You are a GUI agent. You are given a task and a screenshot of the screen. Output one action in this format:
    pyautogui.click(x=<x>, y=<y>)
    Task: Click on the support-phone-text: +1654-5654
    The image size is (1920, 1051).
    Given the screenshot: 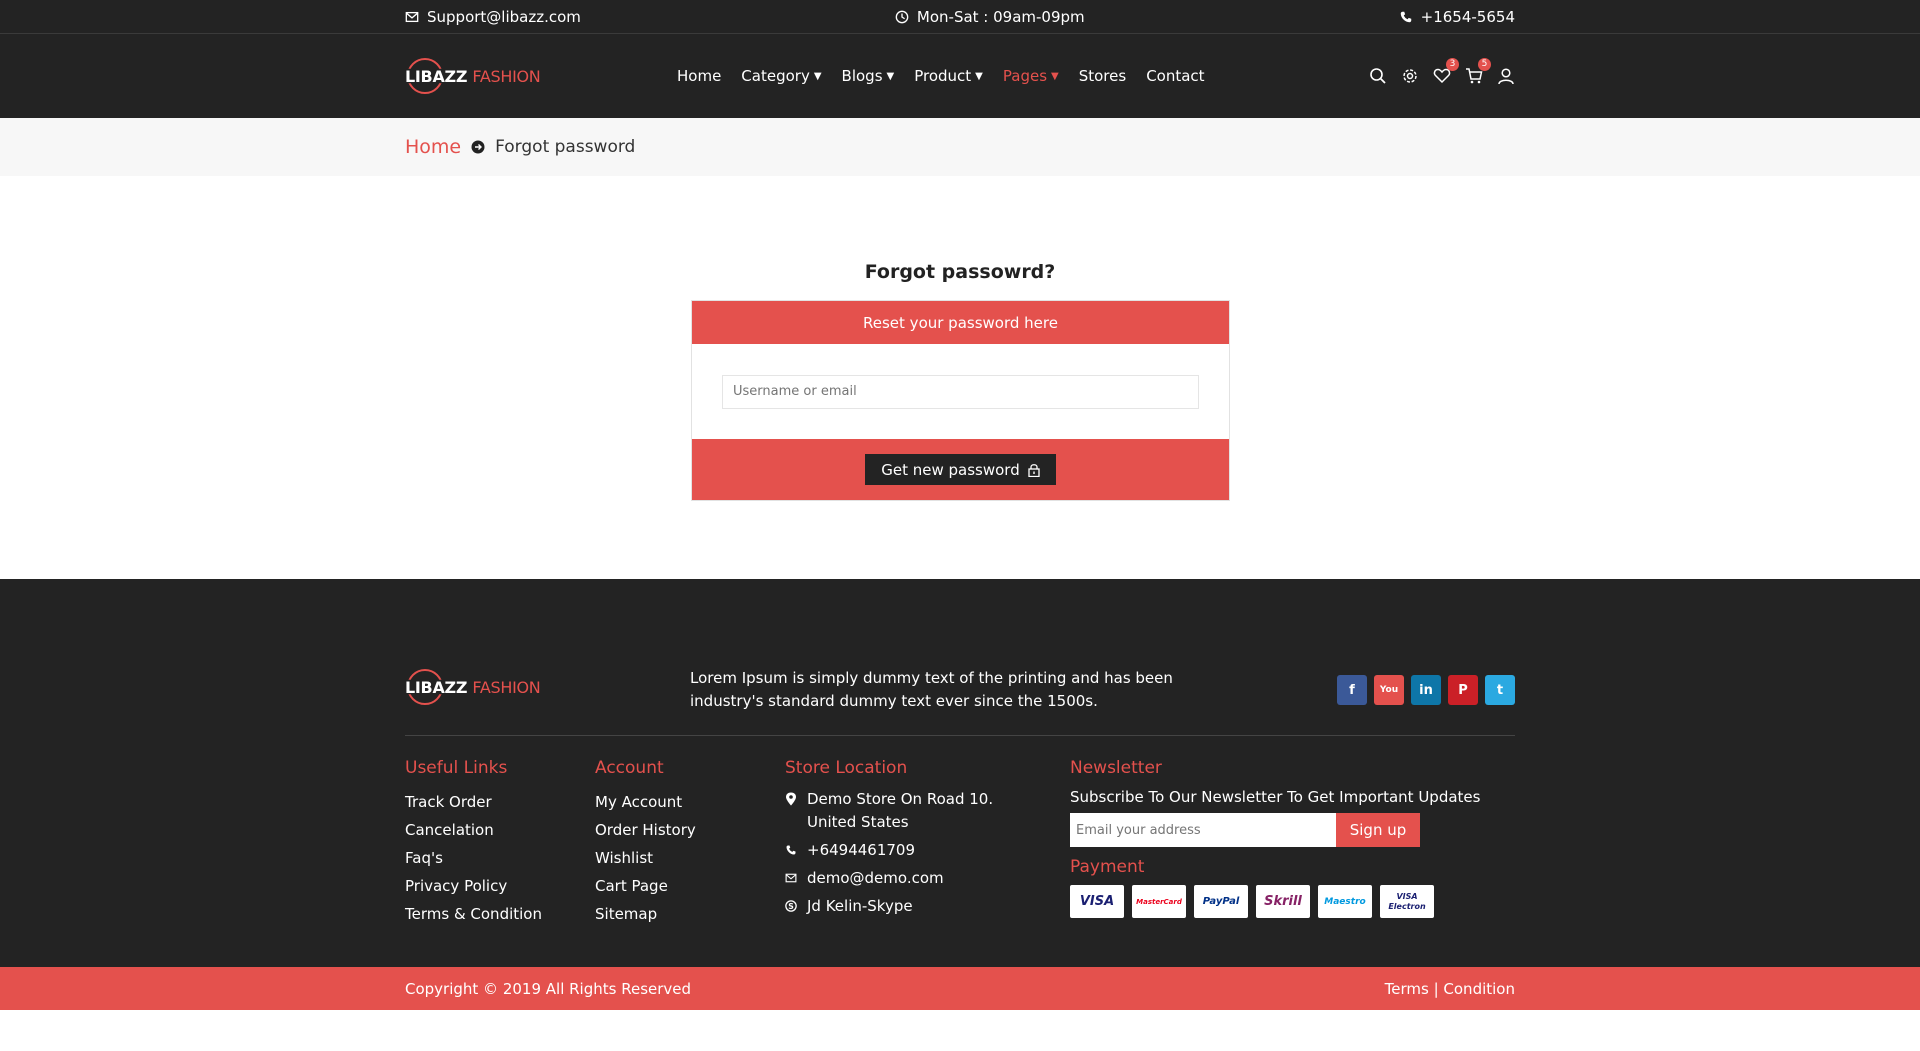 What is the action you would take?
    pyautogui.click(x=1467, y=16)
    